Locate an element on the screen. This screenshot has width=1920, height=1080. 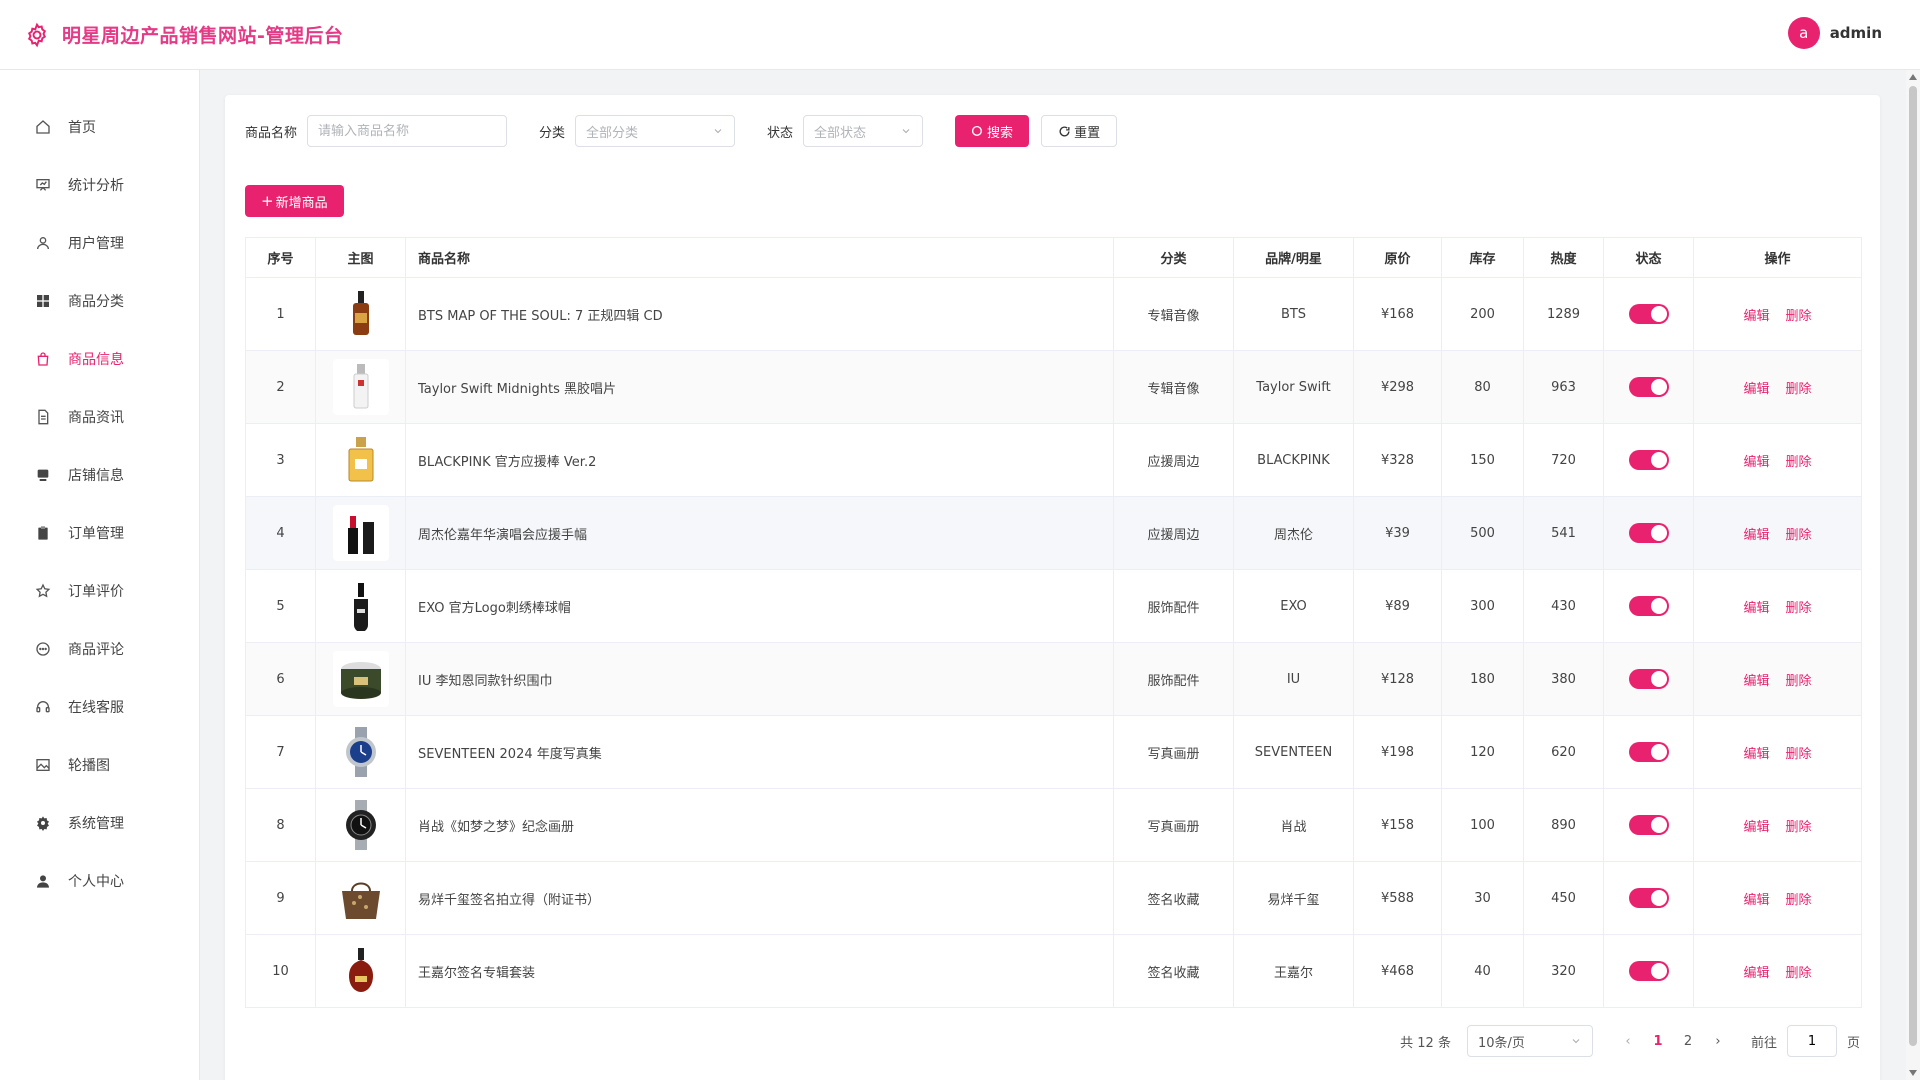
scroll-down-icon is located at coordinates (1913, 1073).